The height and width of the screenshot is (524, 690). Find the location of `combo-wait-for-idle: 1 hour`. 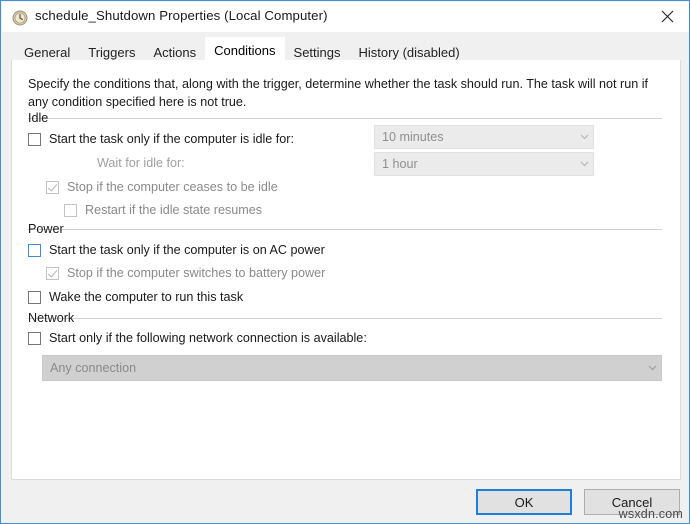

combo-wait-for-idle: 1 hour is located at coordinates (484, 164).